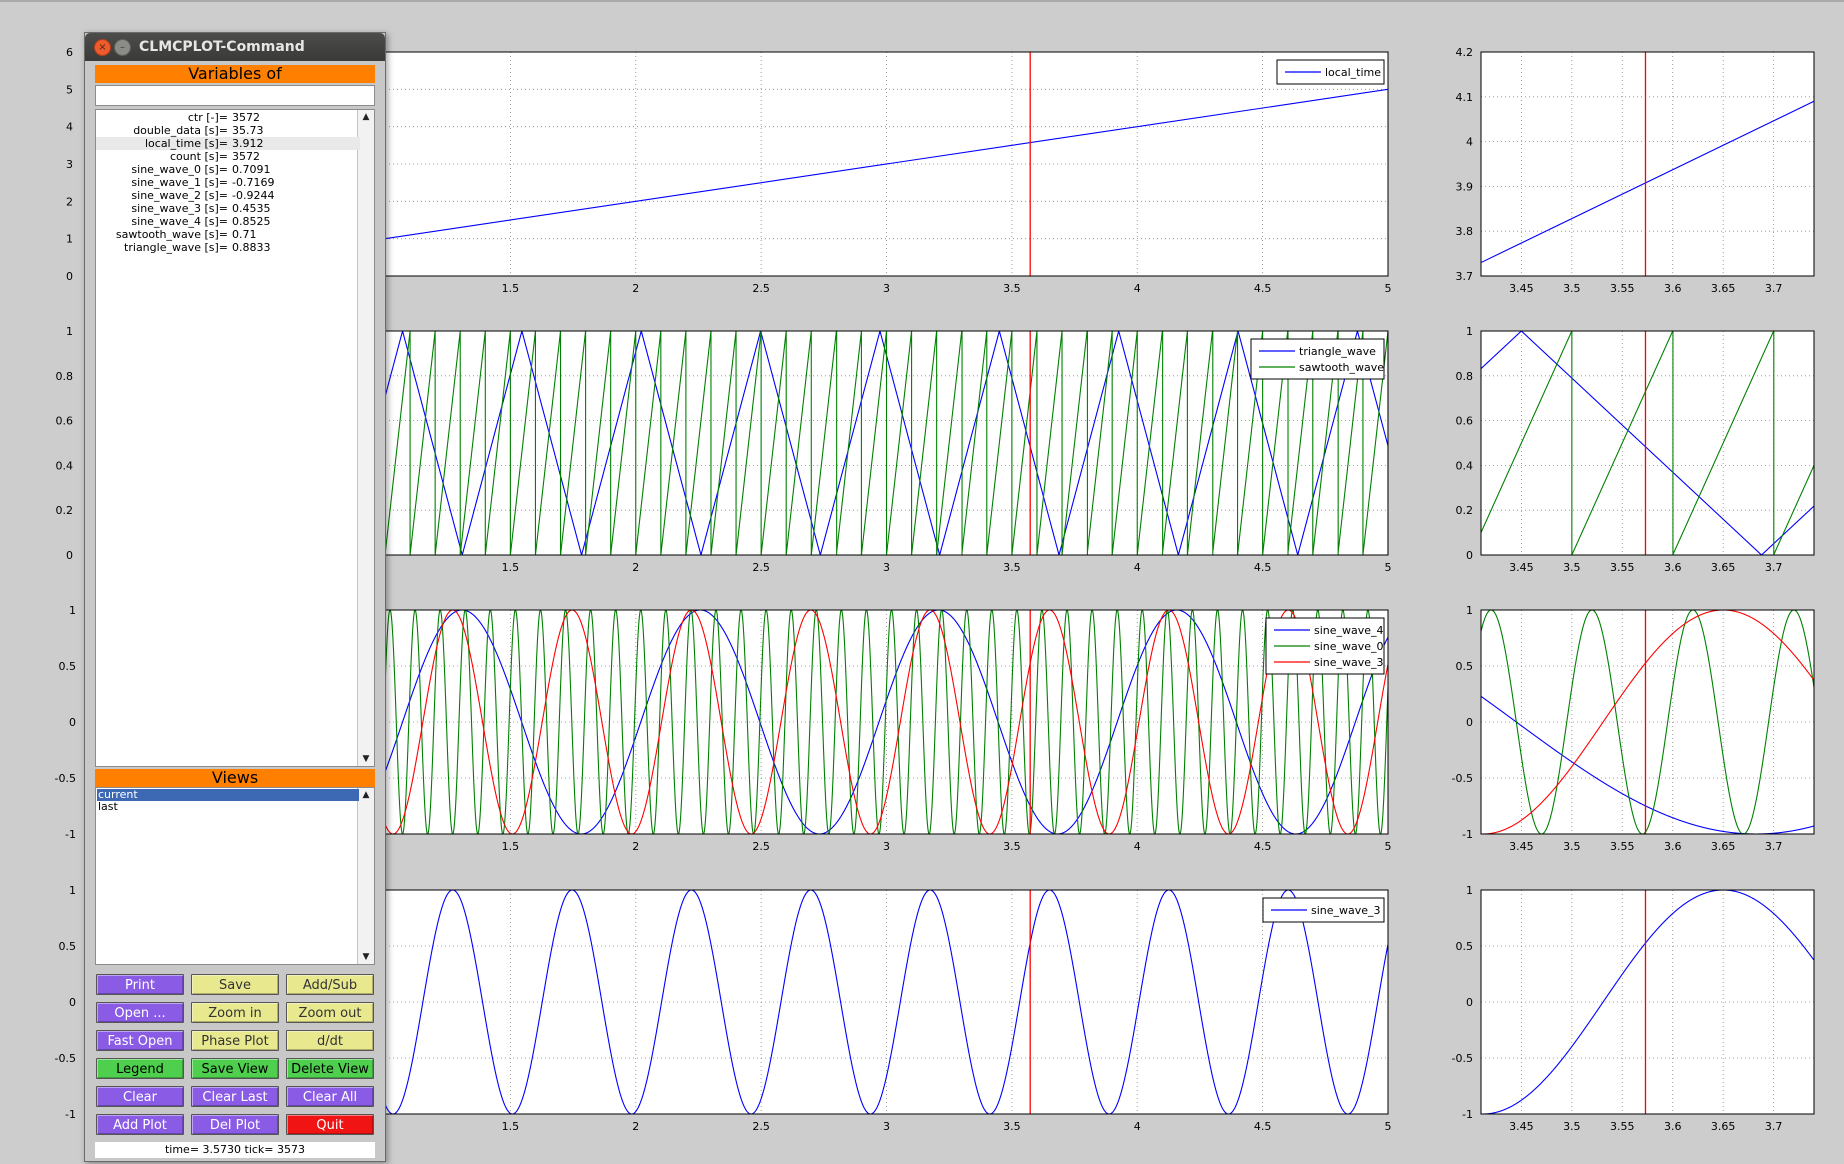 This screenshot has height=1164, width=1844. I want to click on zoom-out-button: Zoom out, so click(330, 1012).